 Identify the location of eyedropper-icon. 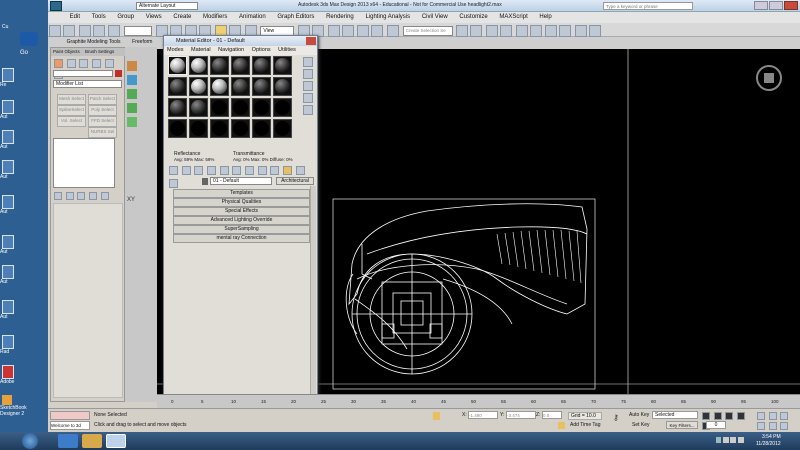
(205, 181).